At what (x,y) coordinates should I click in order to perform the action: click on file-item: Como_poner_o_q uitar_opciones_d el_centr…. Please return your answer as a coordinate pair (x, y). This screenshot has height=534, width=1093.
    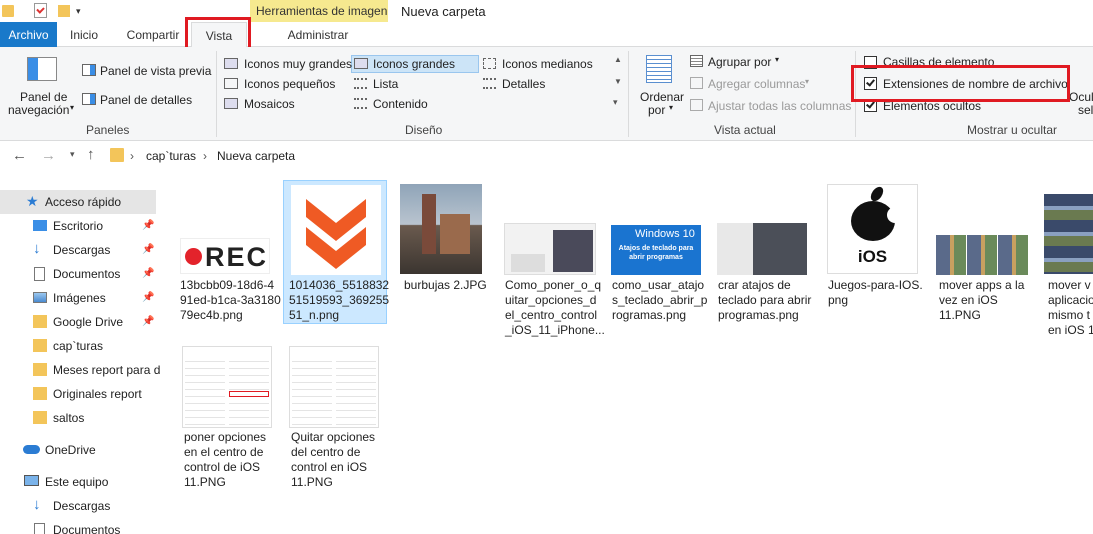
    Looking at the image, I should click on (554, 265).